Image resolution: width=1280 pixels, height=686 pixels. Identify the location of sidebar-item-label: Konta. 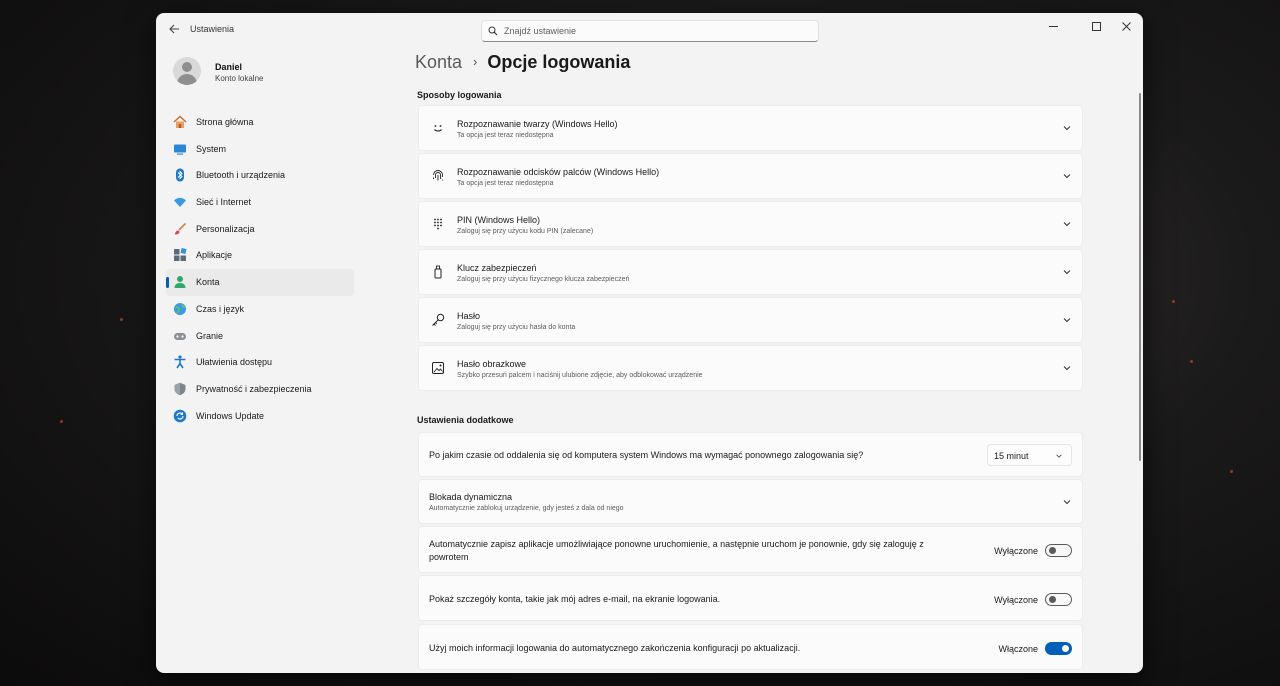
(208, 282).